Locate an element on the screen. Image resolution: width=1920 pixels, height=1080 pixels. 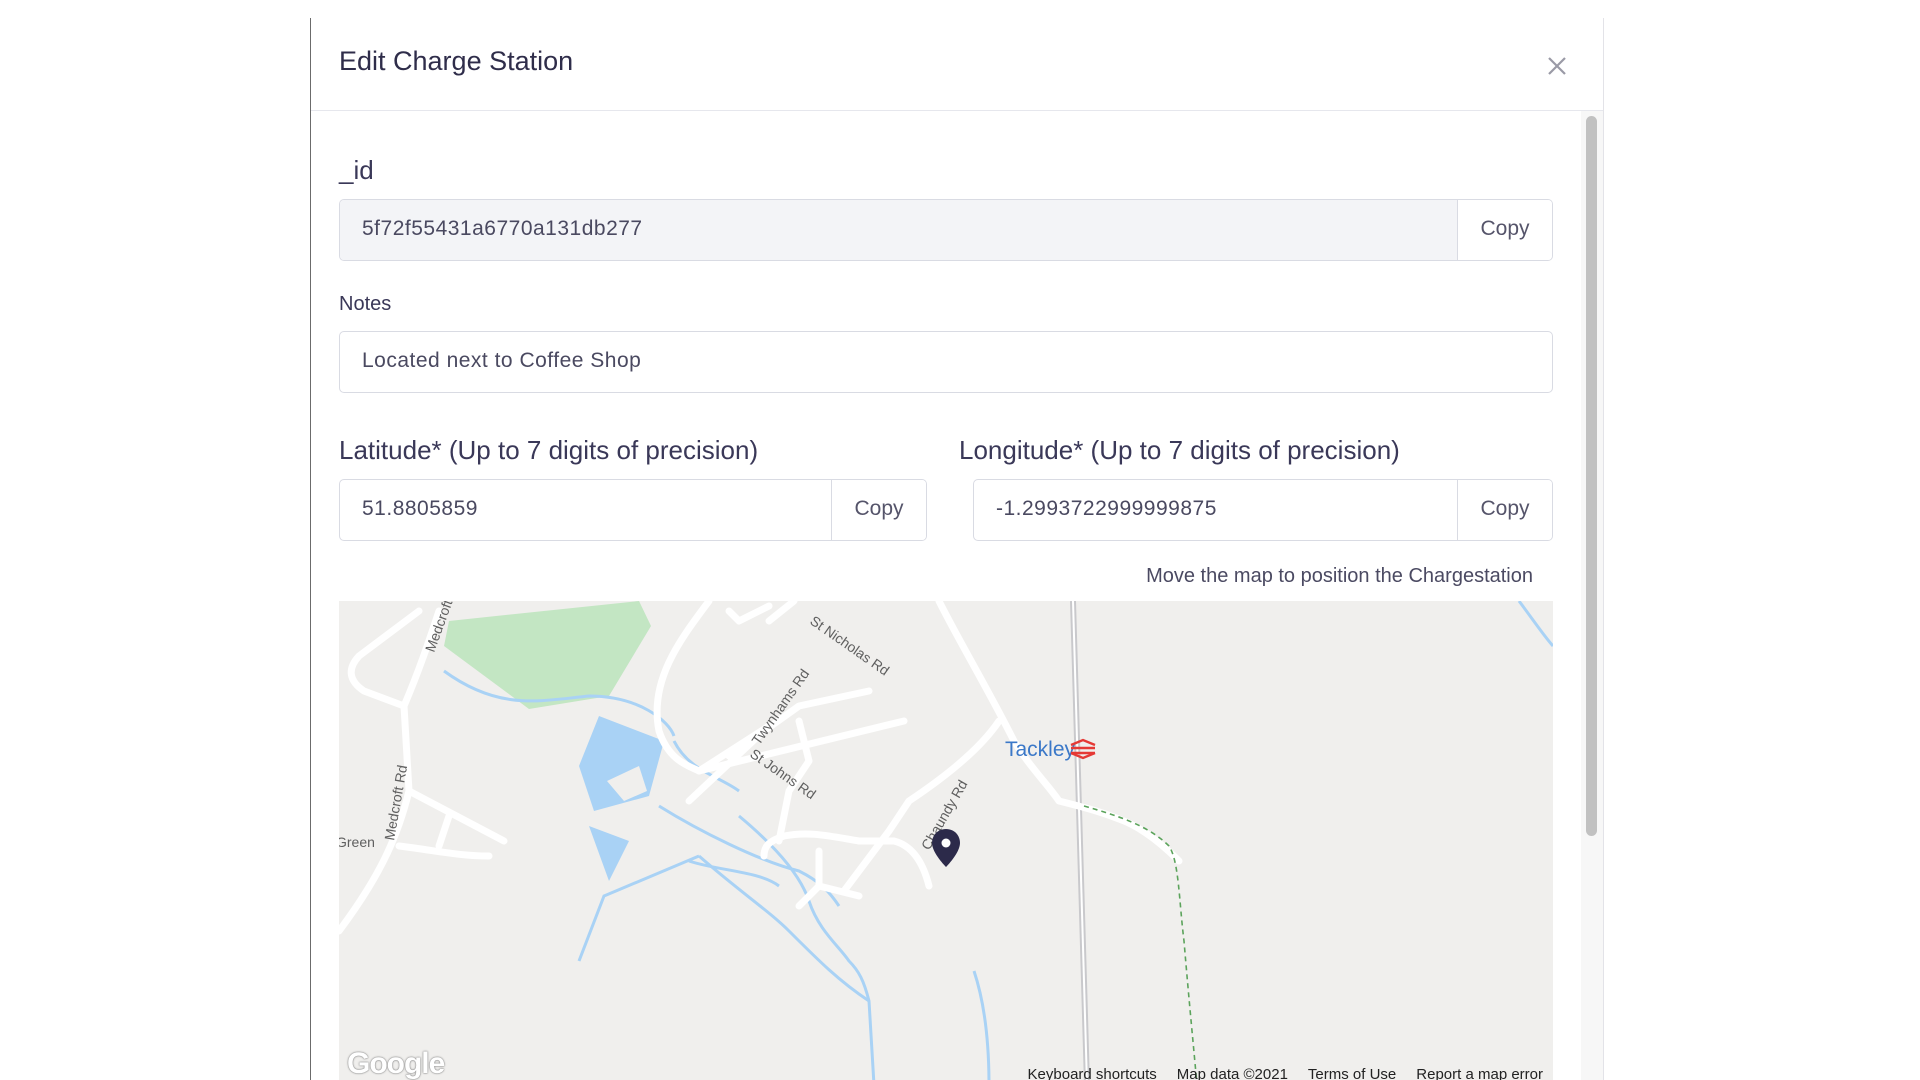
notes-field: Located next to Coffee Shop is located at coordinates (946, 362).